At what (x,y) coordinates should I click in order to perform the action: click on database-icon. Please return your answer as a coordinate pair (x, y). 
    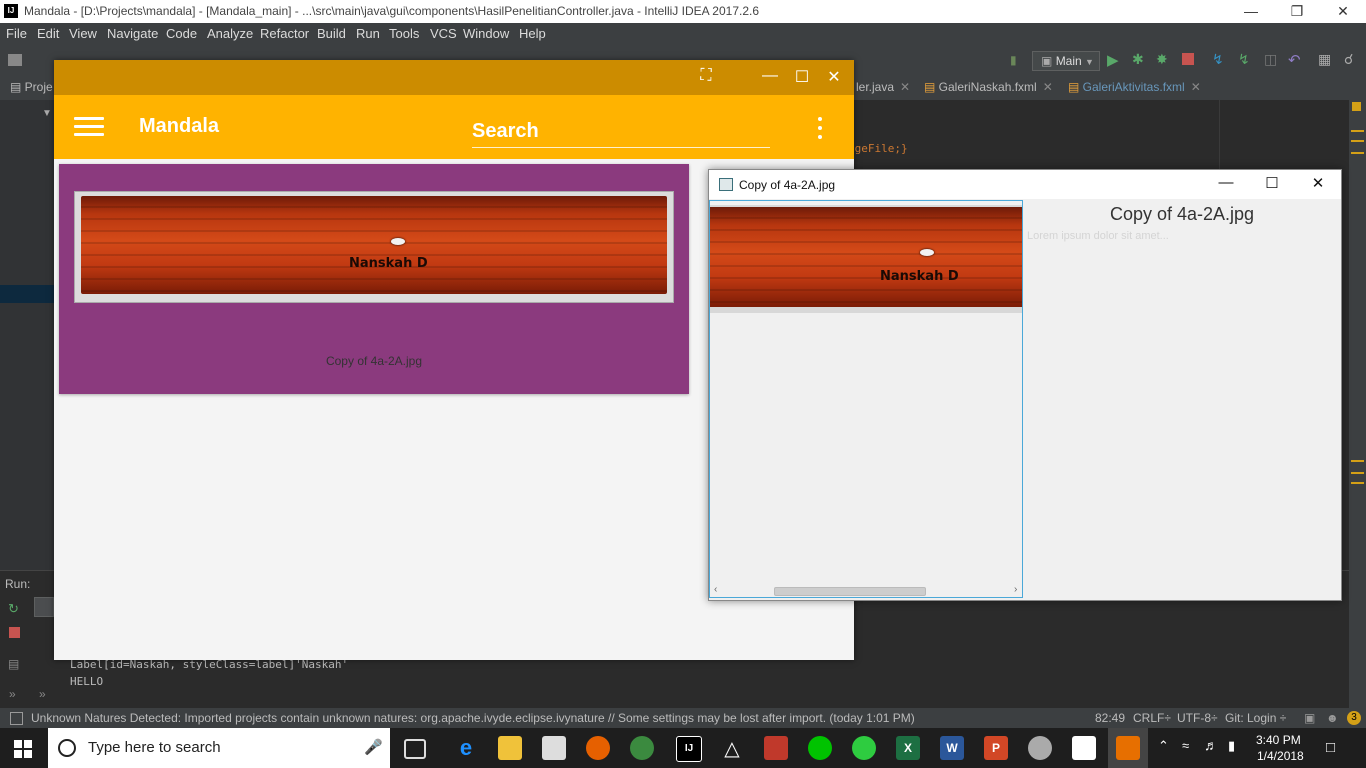
    Looking at the image, I should click on (1040, 748).